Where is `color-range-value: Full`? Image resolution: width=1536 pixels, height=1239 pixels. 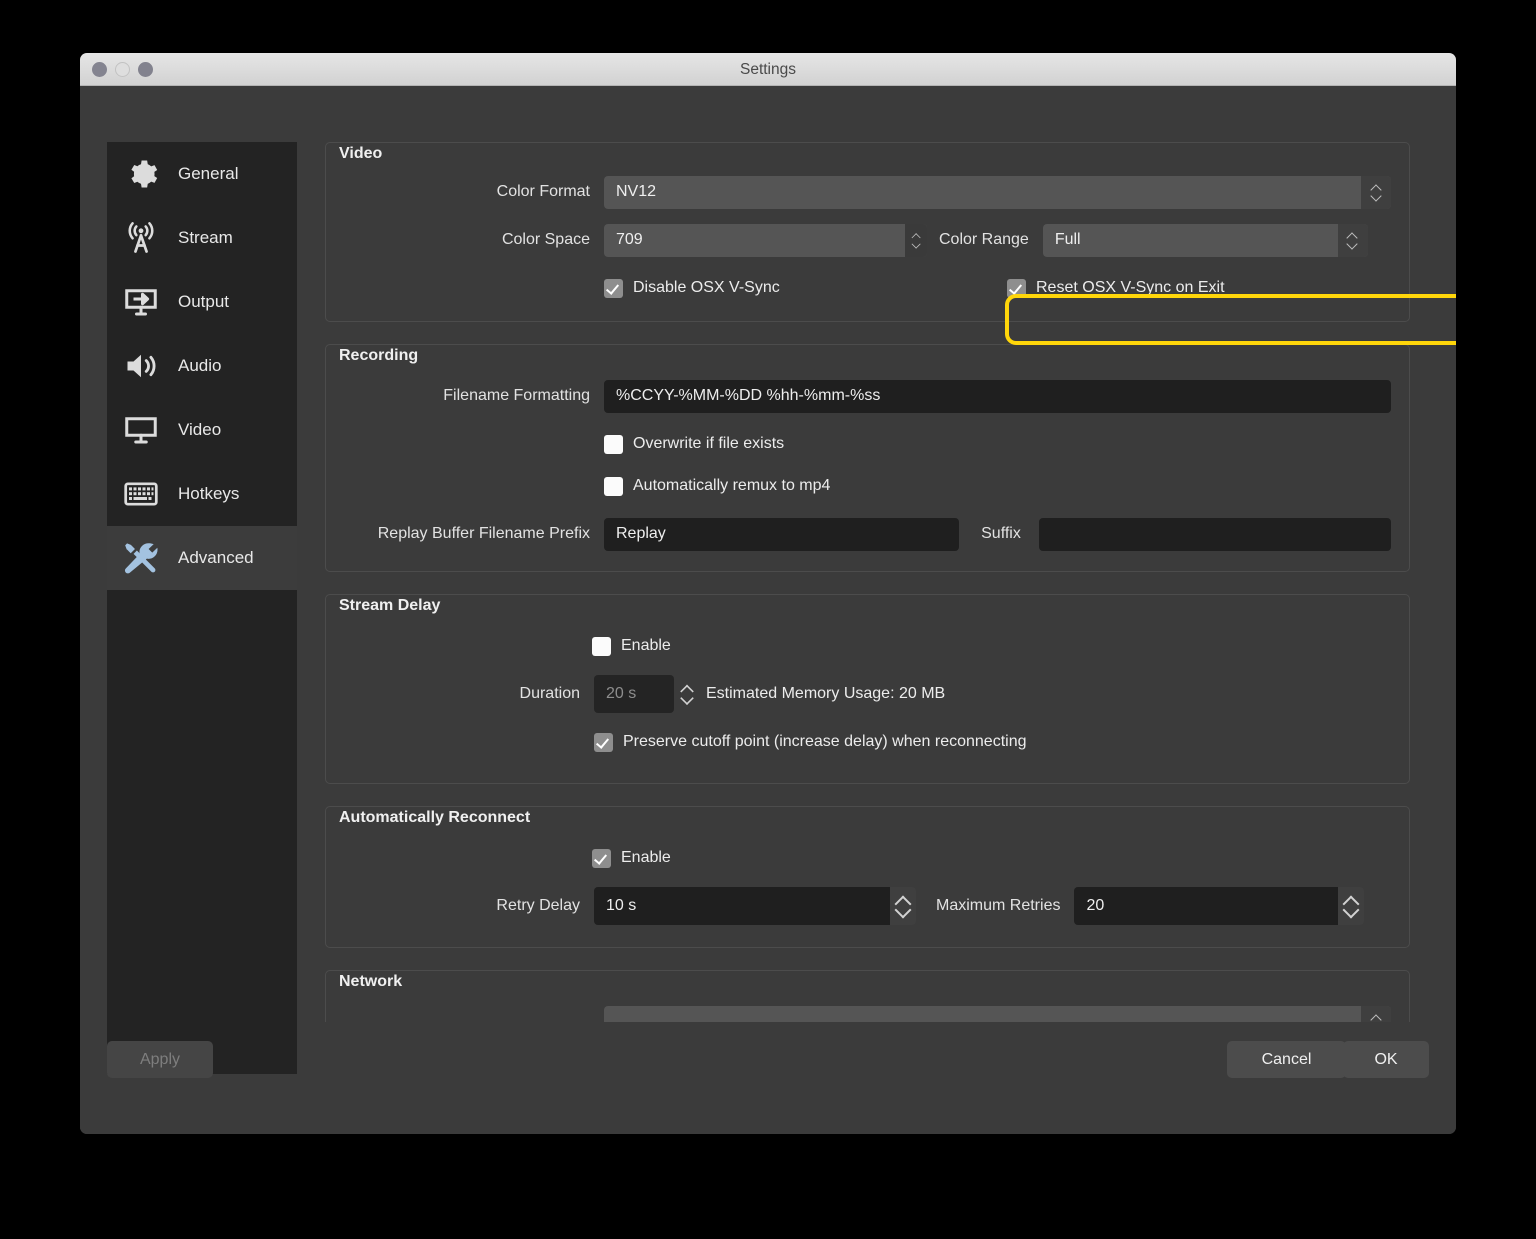
color-range-value: Full is located at coordinates (1067, 239).